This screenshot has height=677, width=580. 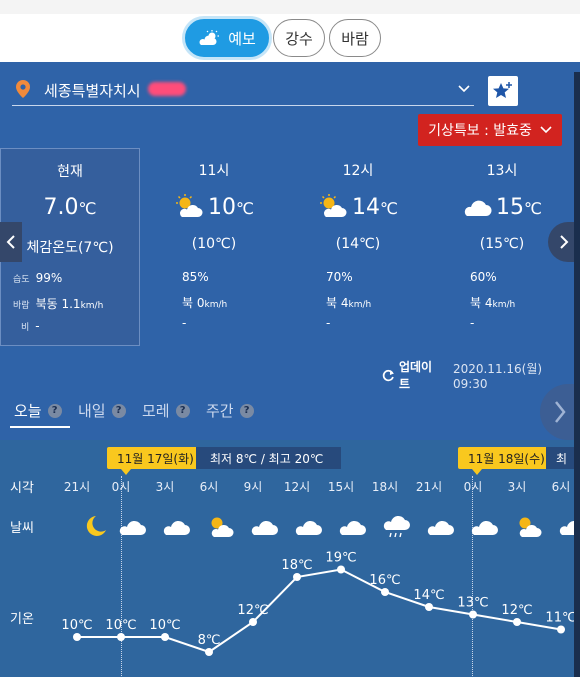 What do you see at coordinates (355, 38) in the screenshot?
I see `tab-wind: 바람` at bounding box center [355, 38].